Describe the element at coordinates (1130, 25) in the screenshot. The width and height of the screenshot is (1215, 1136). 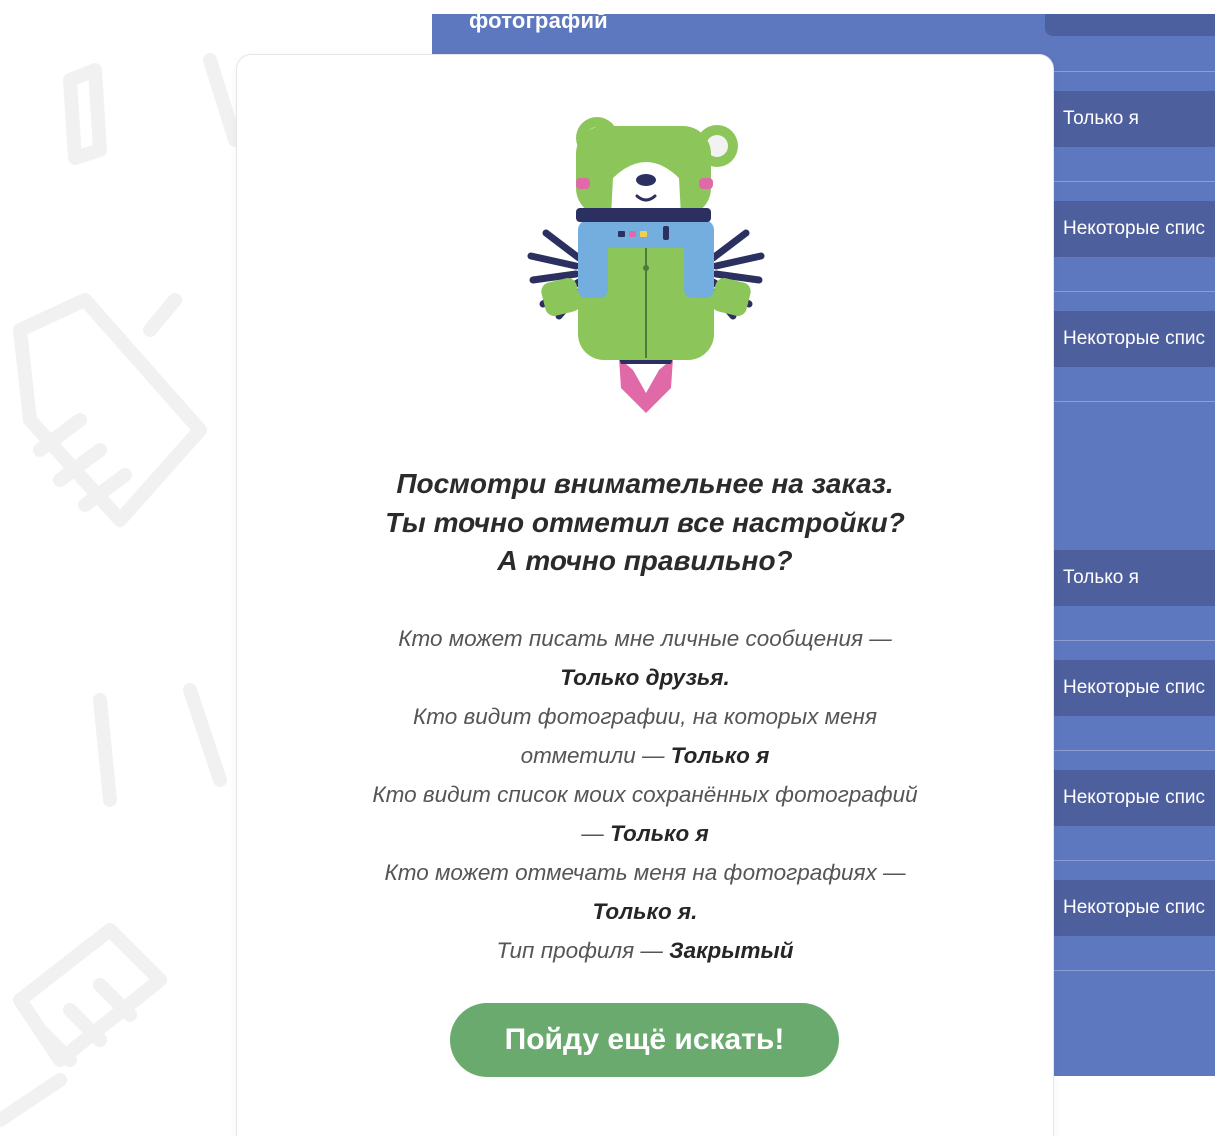
I see `background-page-chip` at that location.